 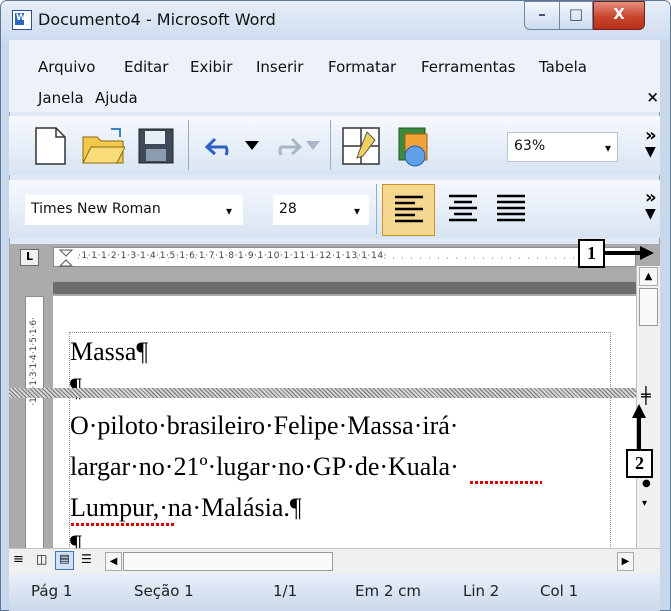 What do you see at coordinates (285, 591) in the screenshot?
I see `status-page-count: 1/1` at bounding box center [285, 591].